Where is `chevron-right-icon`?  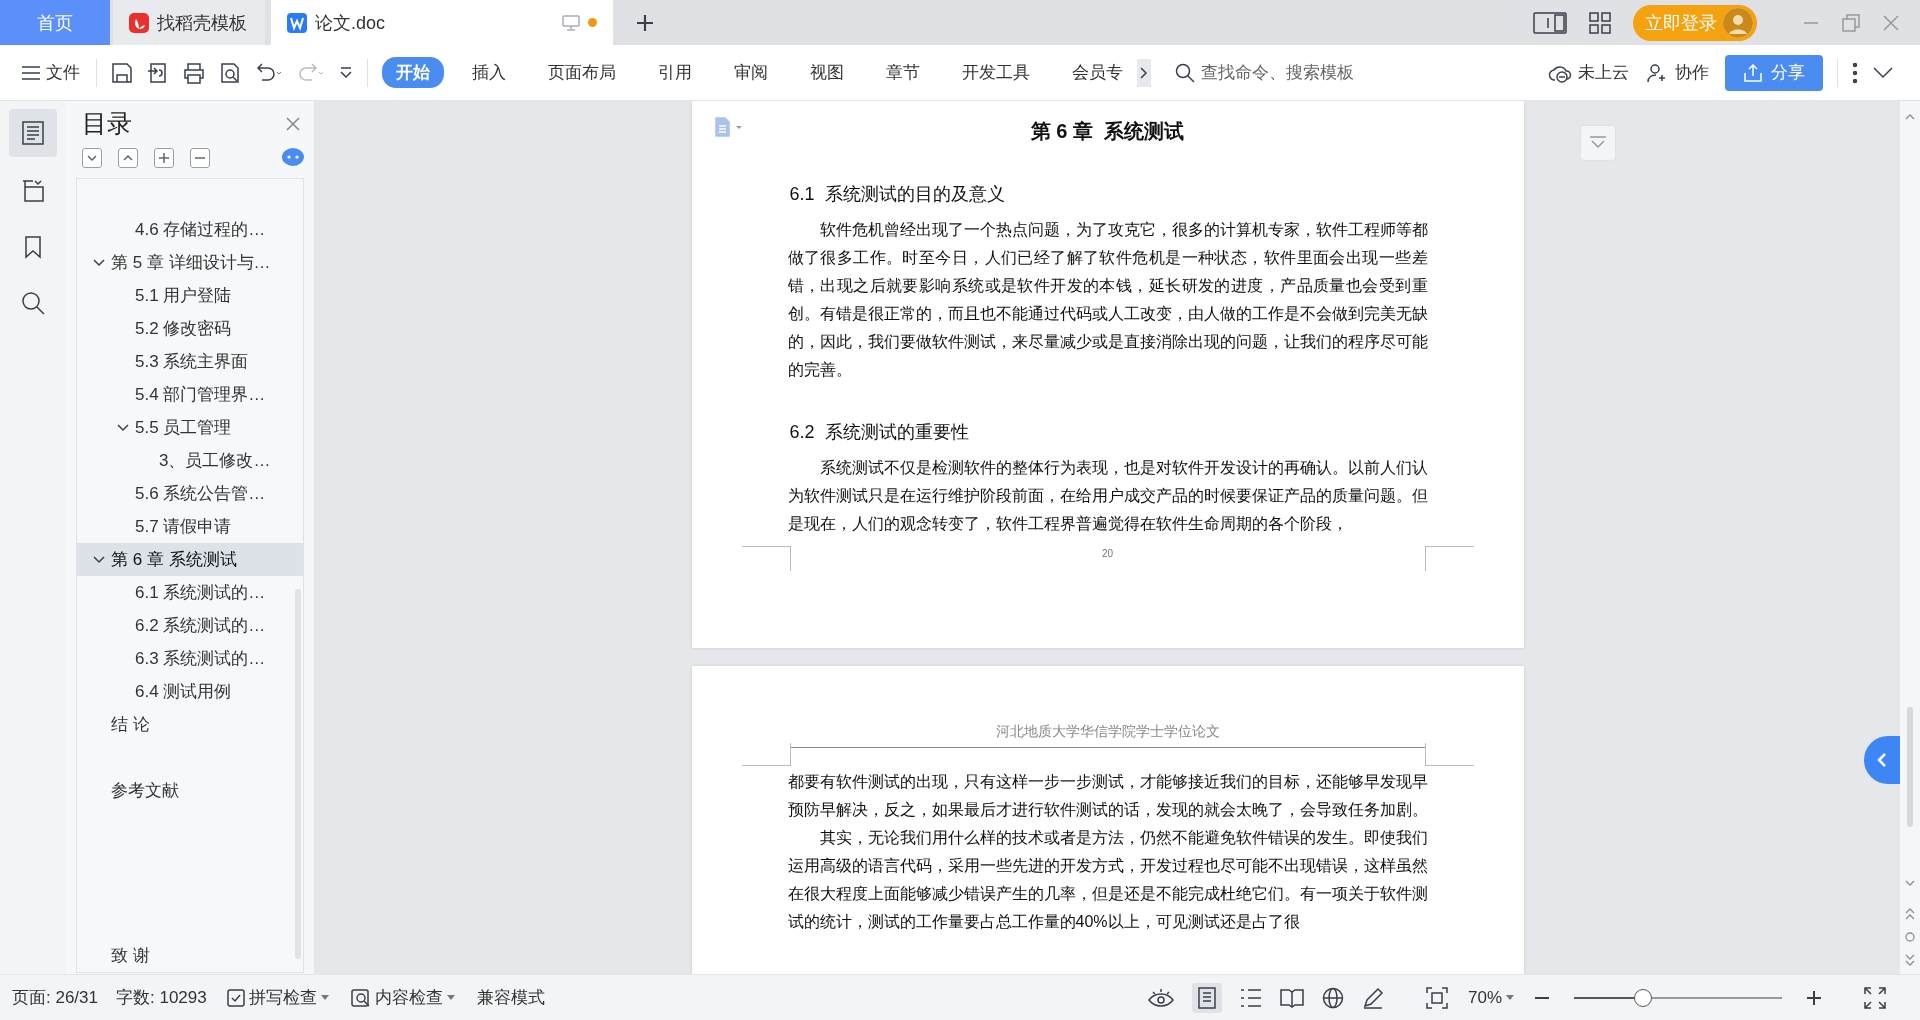 chevron-right-icon is located at coordinates (1144, 72).